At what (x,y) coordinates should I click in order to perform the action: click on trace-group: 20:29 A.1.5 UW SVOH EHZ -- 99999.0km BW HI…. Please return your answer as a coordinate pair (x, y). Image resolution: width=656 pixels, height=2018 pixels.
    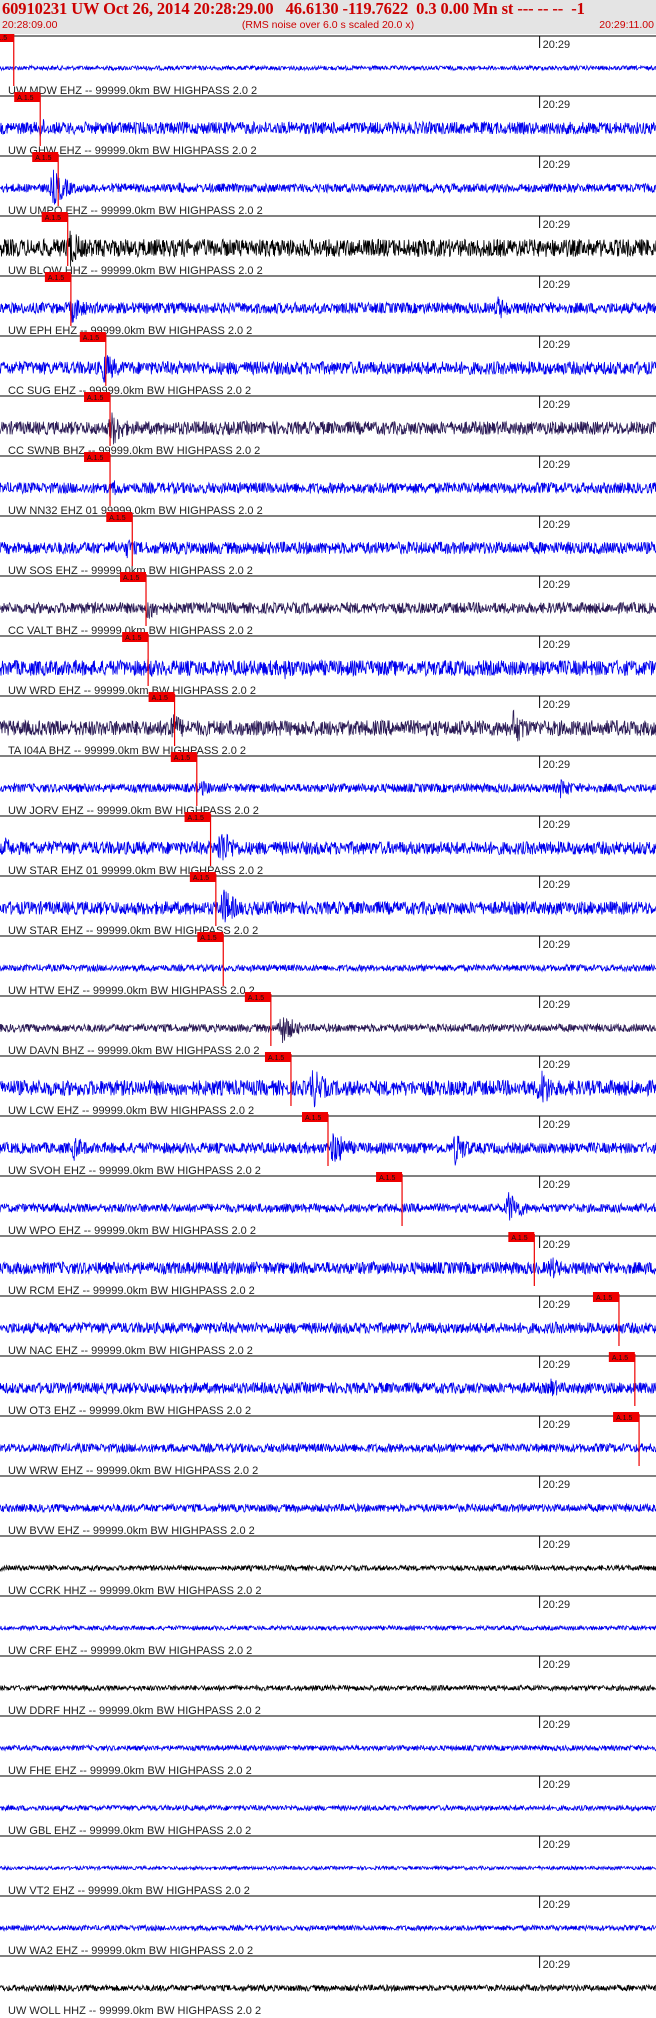
    Looking at the image, I should click on (328, 1144).